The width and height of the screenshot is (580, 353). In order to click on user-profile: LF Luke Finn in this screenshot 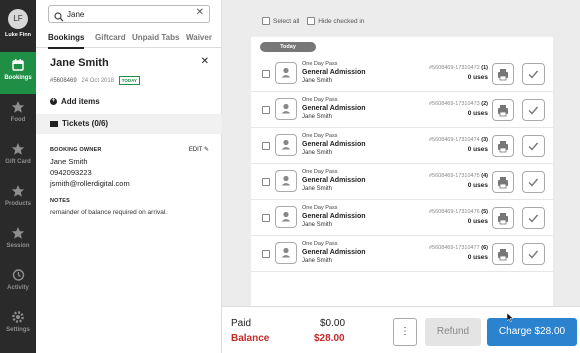, I will do `click(18, 26)`.